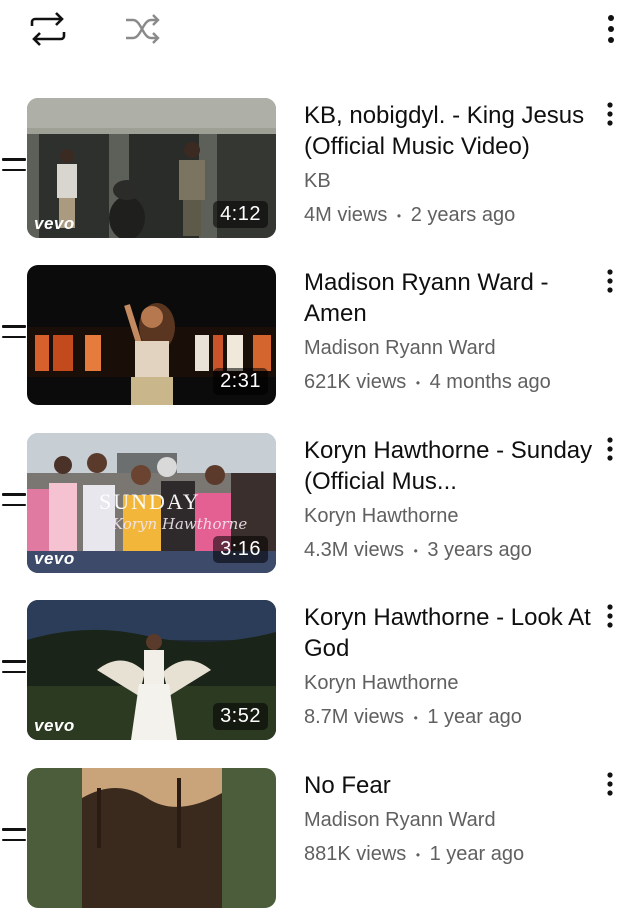 The height and width of the screenshot is (918, 640). Describe the element at coordinates (463, 215) in the screenshot. I see `upload-age: 2 years ago` at that location.